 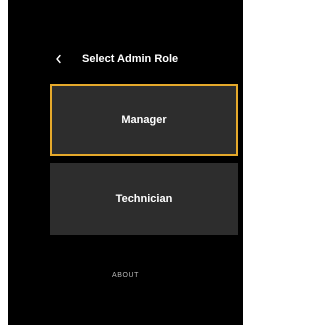 I want to click on page-title: Select Admin Role, so click(x=130, y=59).